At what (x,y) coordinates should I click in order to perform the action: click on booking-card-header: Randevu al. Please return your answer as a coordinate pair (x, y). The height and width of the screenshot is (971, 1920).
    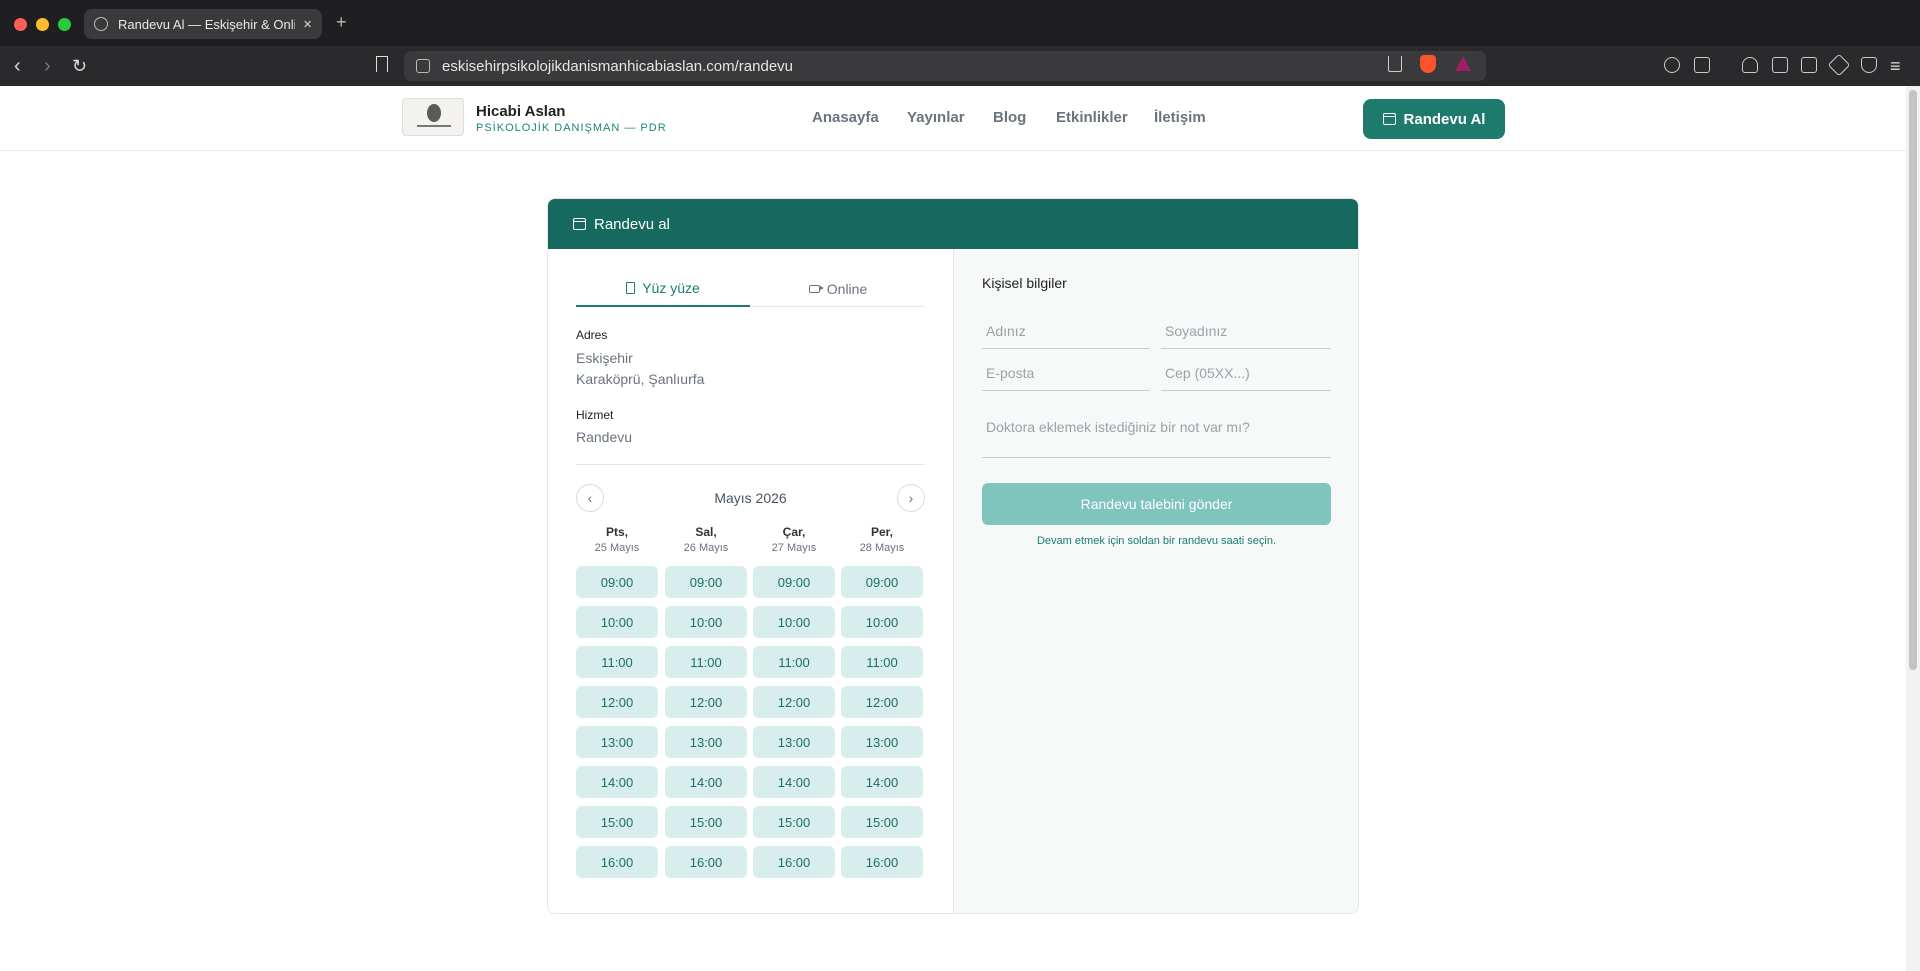
    Looking at the image, I should click on (953, 224).